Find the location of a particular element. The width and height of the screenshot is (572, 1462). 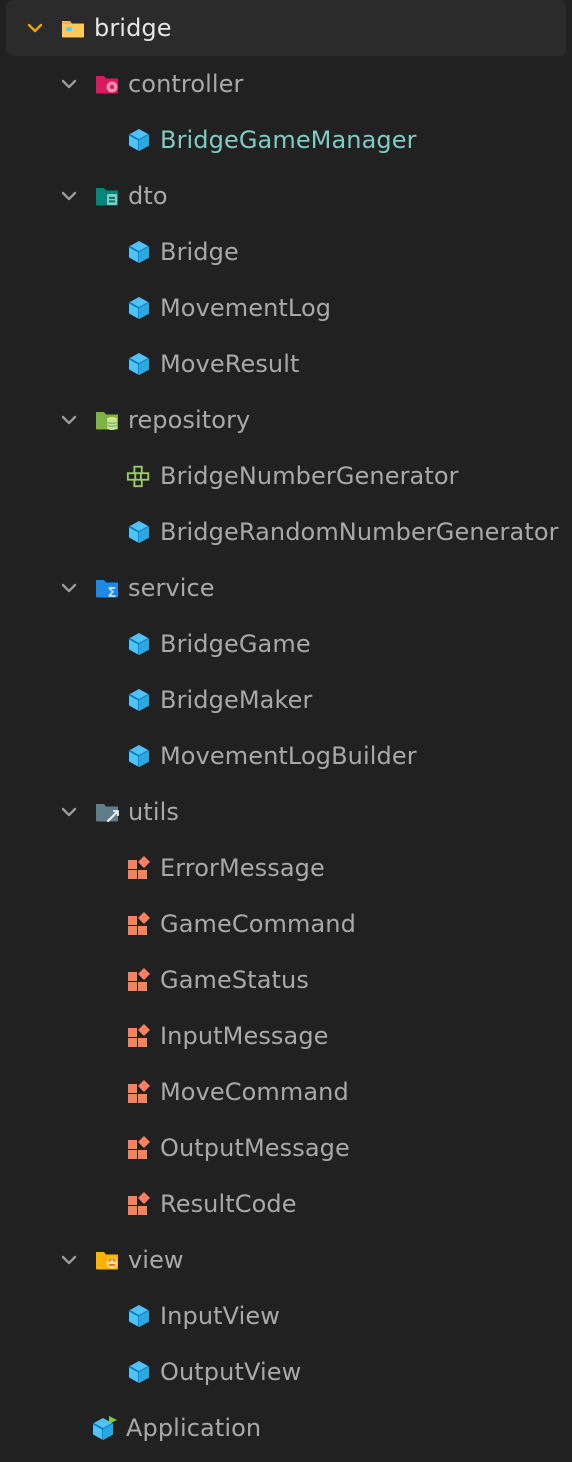

tree-file-BridgeNumberGenerator: BridgeNumberGenerator is located at coordinates (229, 476).